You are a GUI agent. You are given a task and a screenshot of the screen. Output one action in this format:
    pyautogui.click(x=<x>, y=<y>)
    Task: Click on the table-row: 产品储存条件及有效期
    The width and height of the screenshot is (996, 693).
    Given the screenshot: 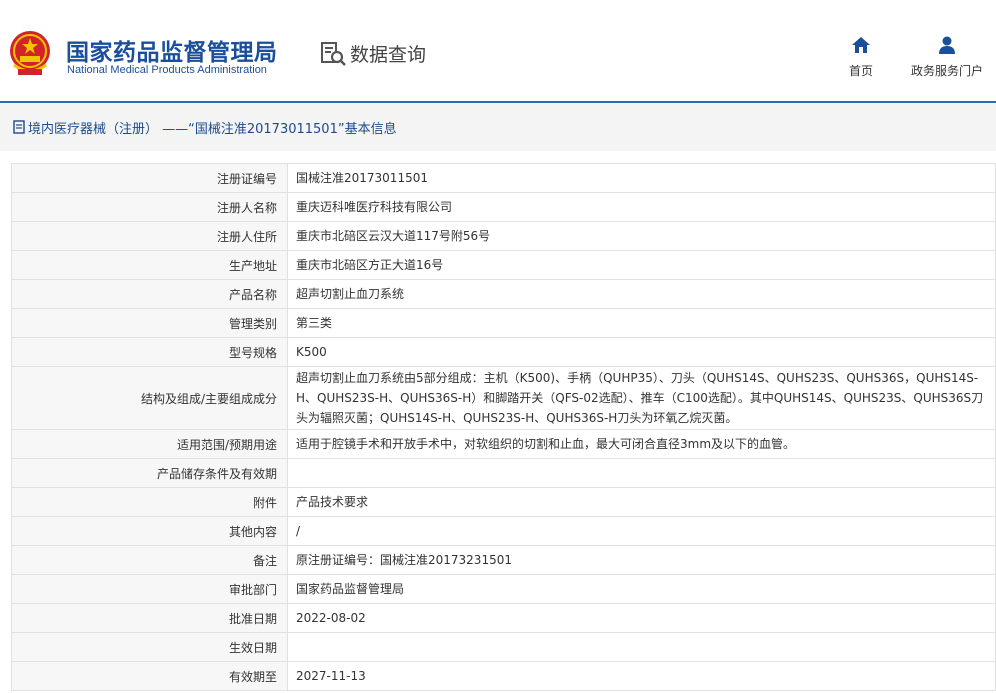 What is the action you would take?
    pyautogui.click(x=503, y=473)
    